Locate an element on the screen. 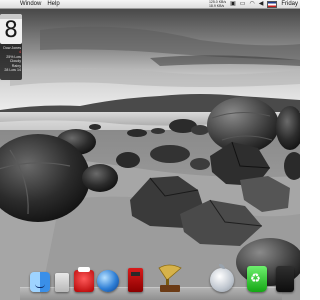 This screenshot has width=320, height=300. globe-icon is located at coordinates (108, 281).